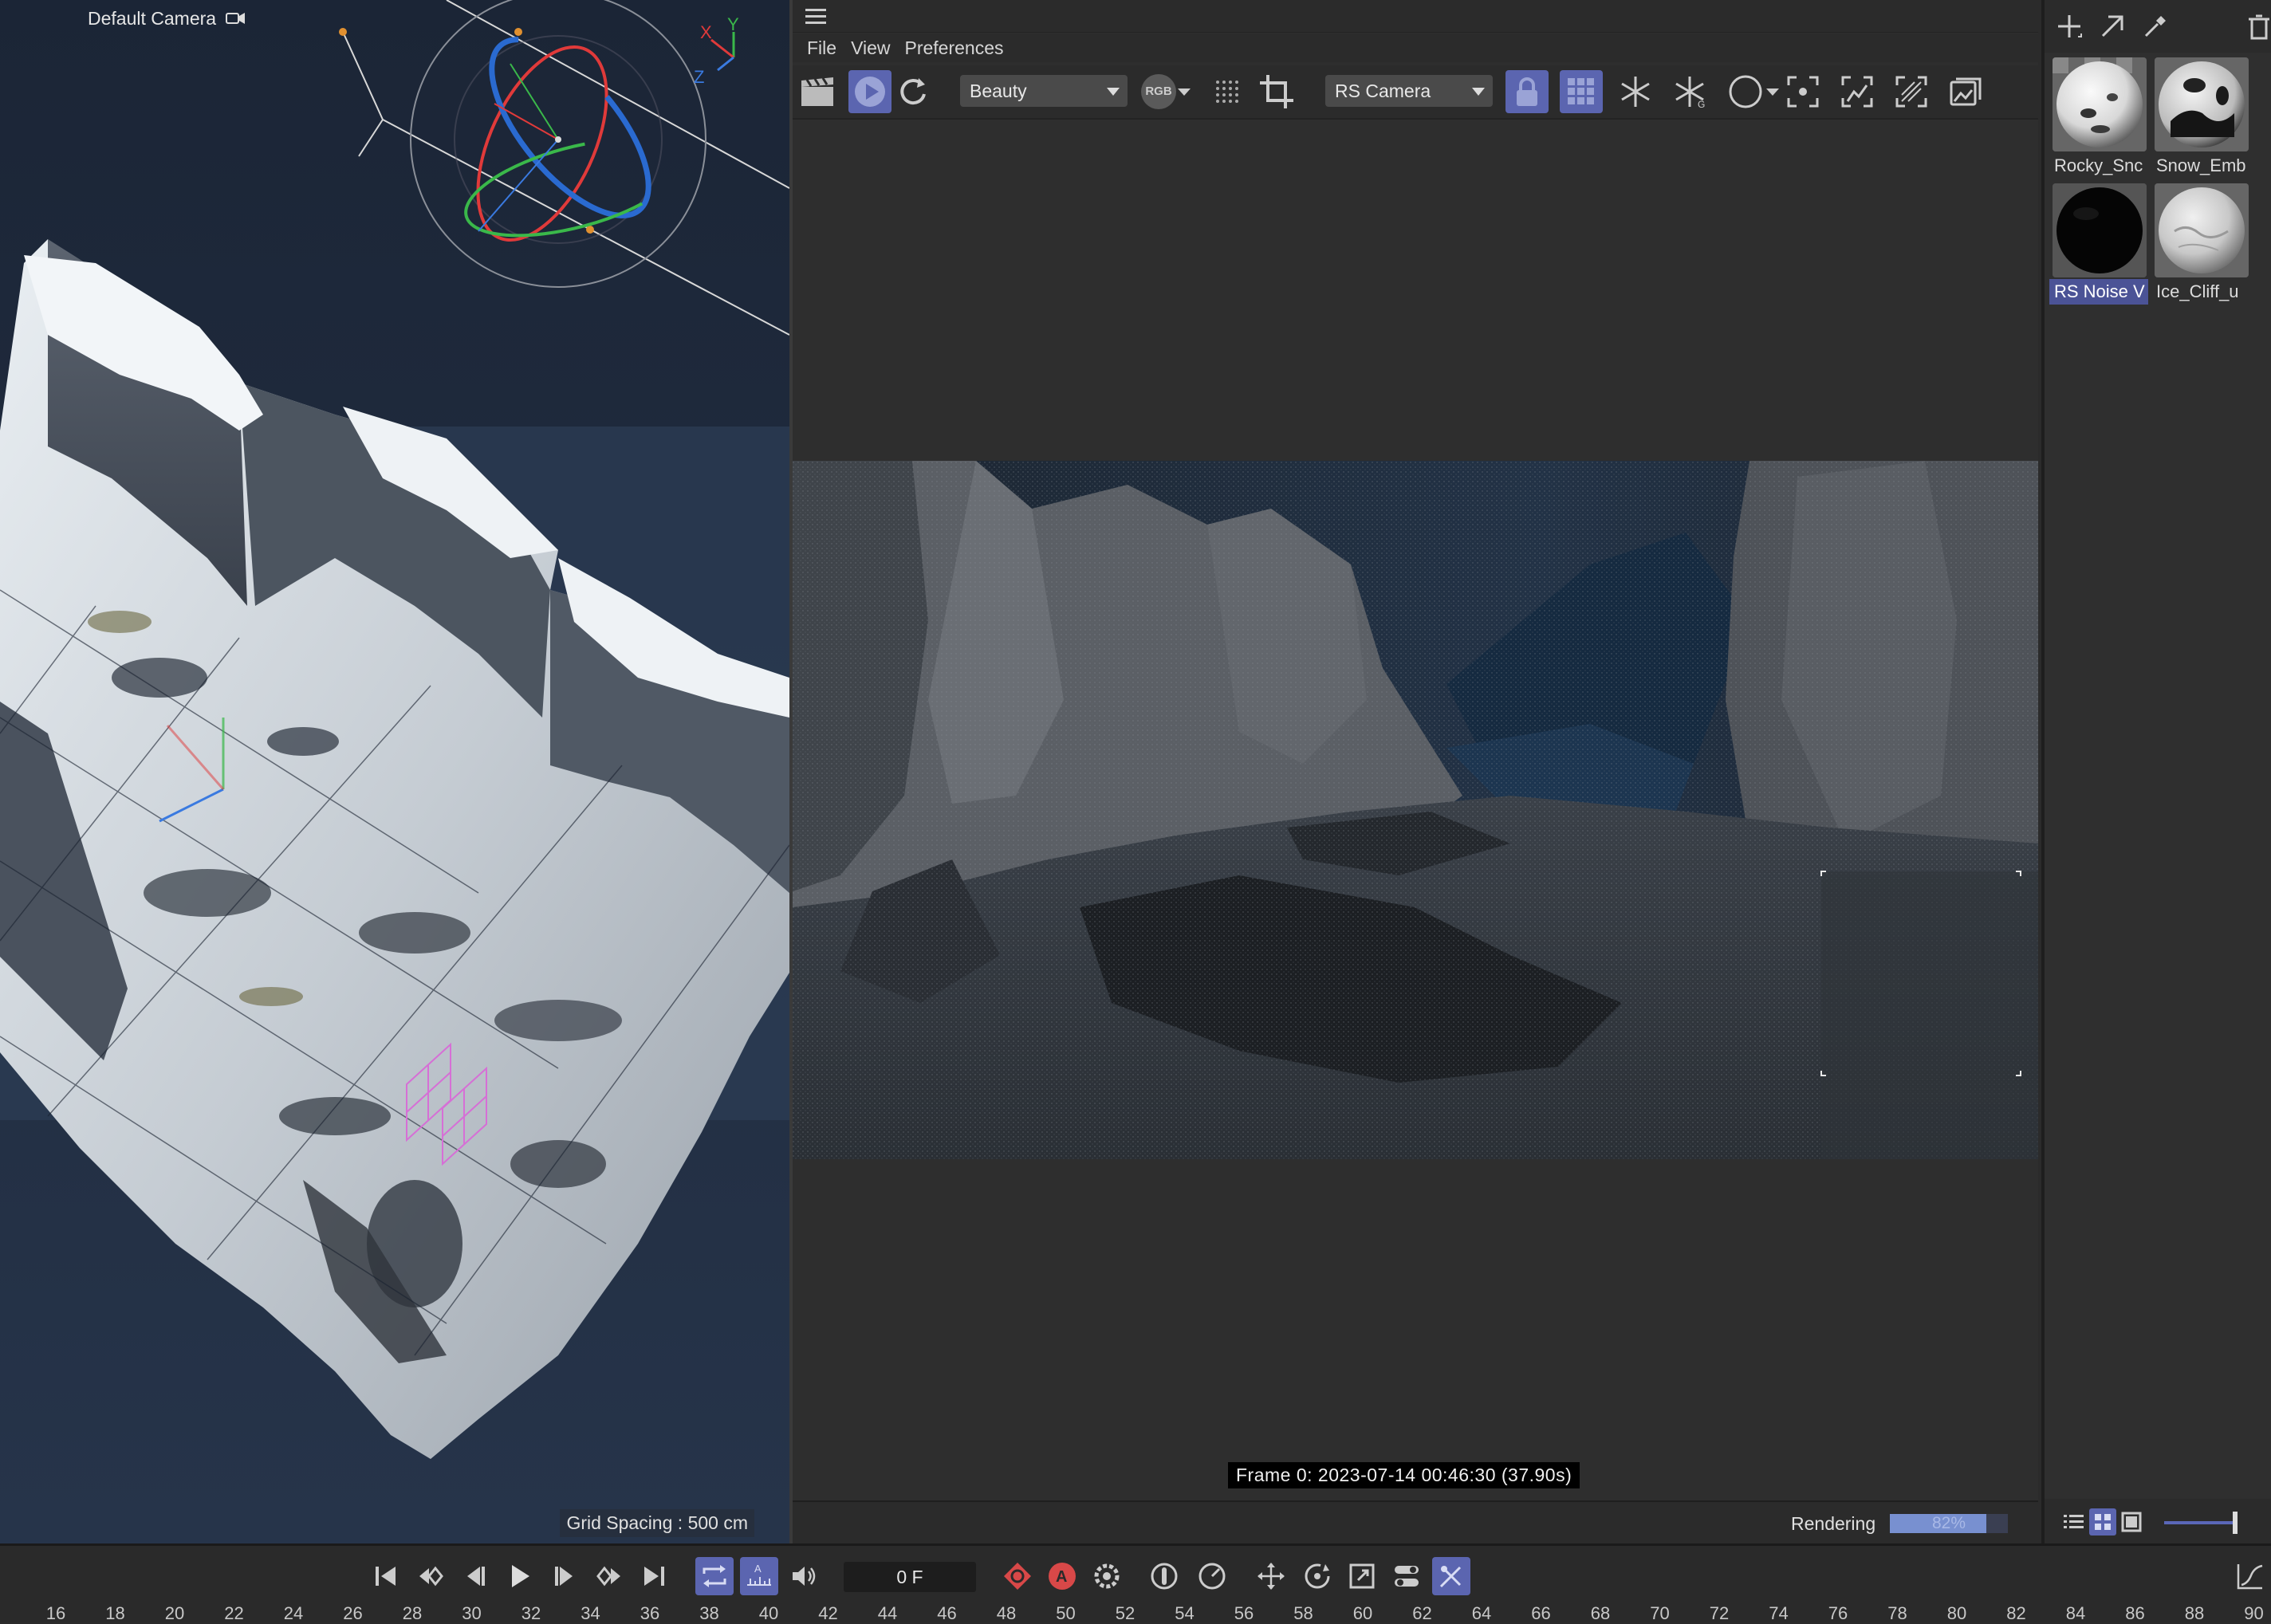 The width and height of the screenshot is (2271, 1624). Describe the element at coordinates (2098, 165) in the screenshot. I see `material-label: Rocky_Snc` at that location.